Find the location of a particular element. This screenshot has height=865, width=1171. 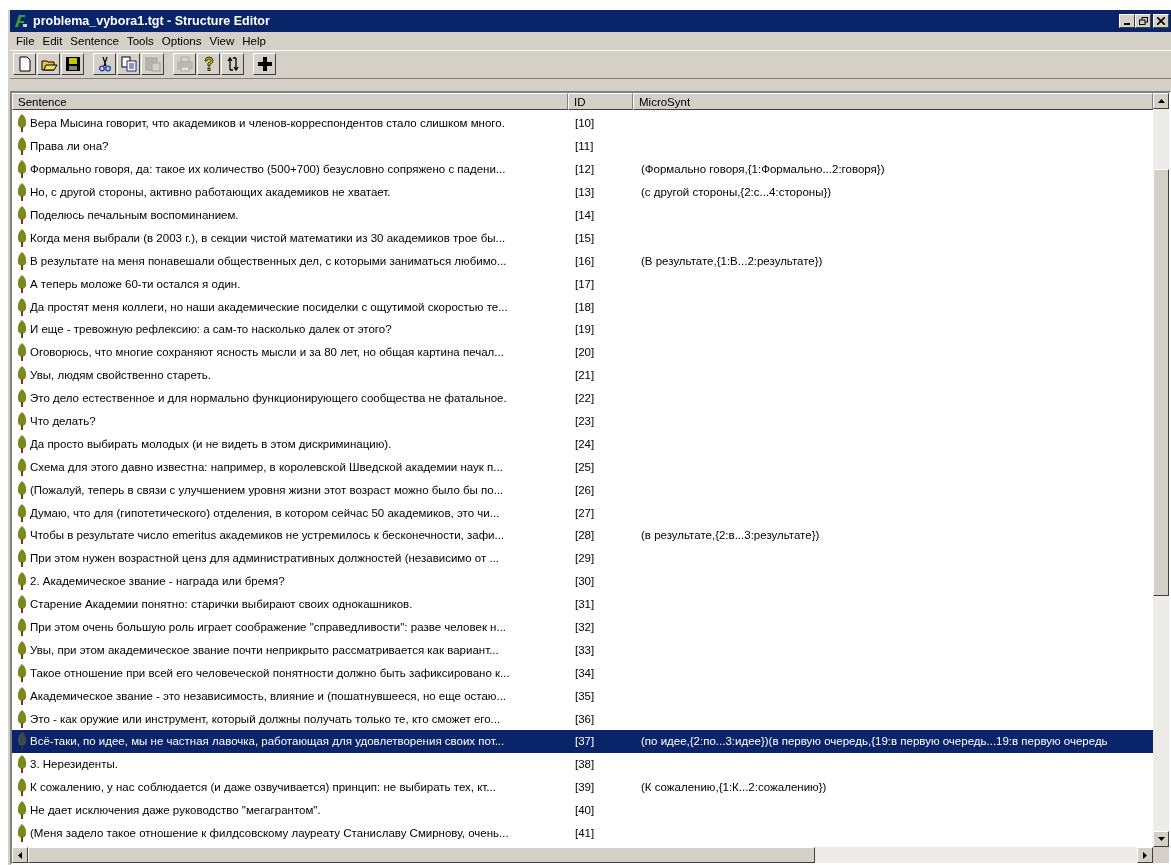

left-arrow-icon is located at coordinates (20, 855).